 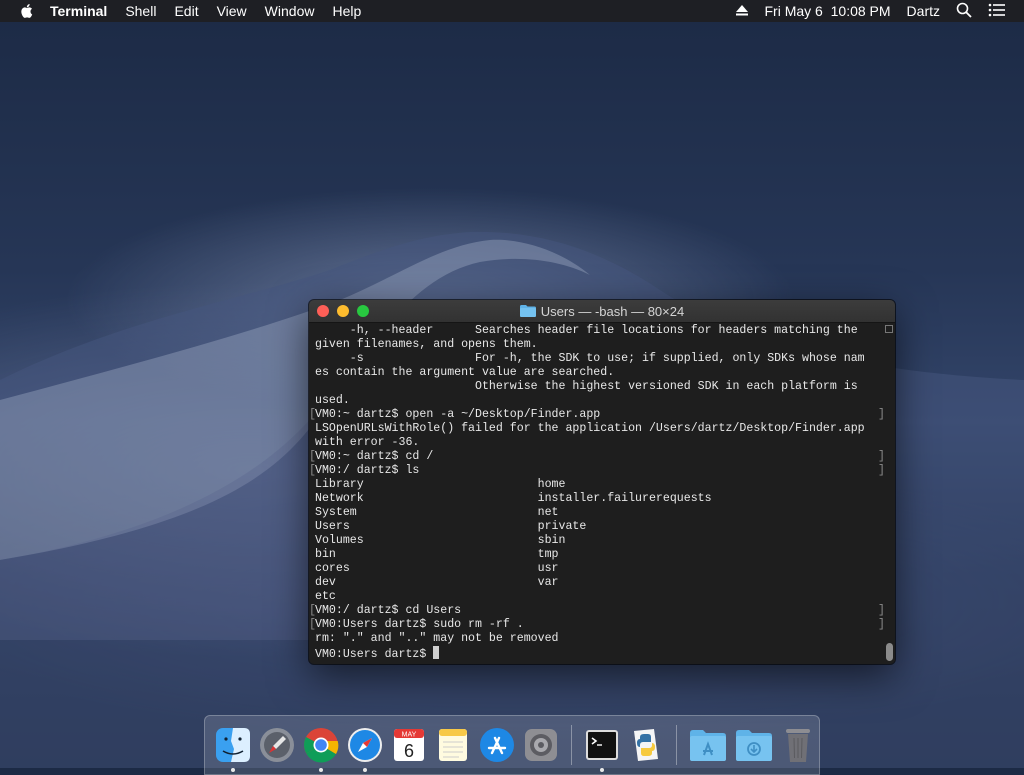 What do you see at coordinates (437, 638) in the screenshot?
I see `terminal-line: rm: "." and ".." may not be removed` at bounding box center [437, 638].